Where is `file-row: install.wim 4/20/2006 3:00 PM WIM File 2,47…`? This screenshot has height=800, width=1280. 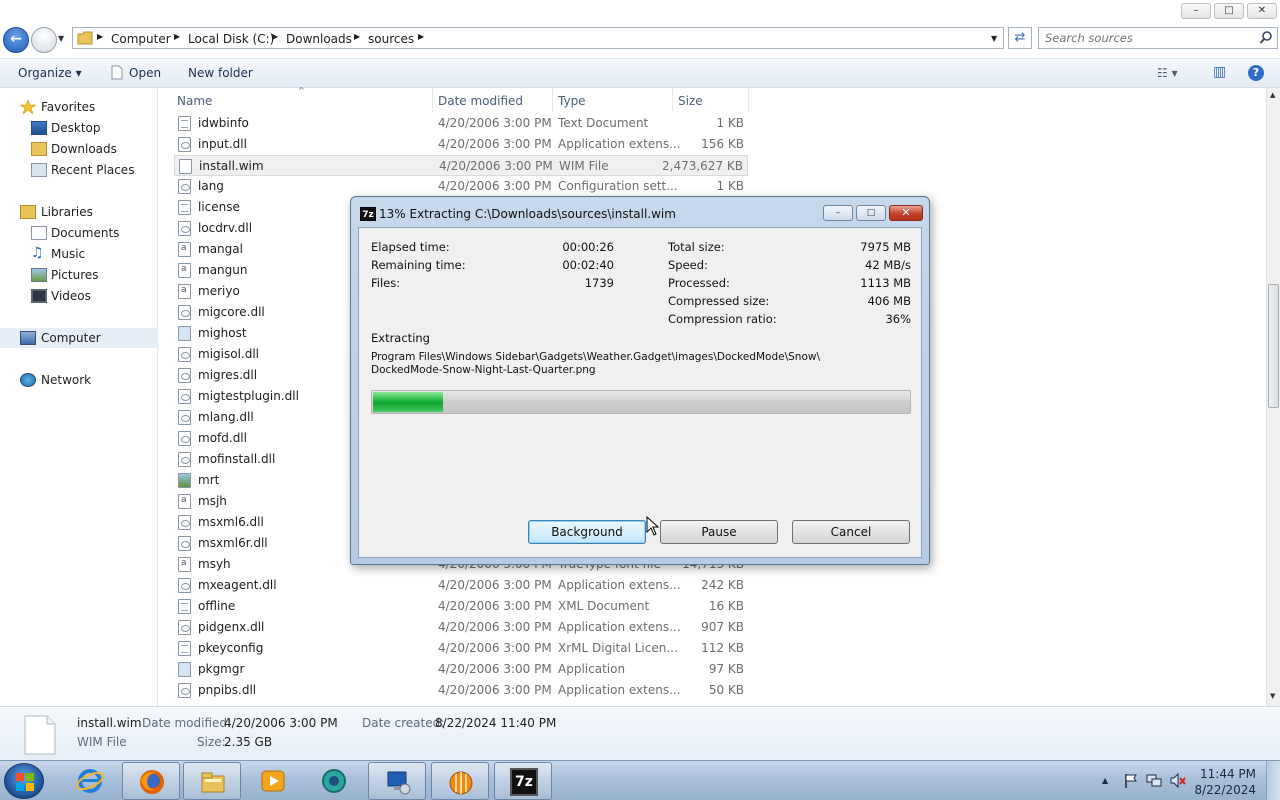
file-row: install.wim 4/20/2006 3:00 PM WIM File 2,47… is located at coordinates (461, 165).